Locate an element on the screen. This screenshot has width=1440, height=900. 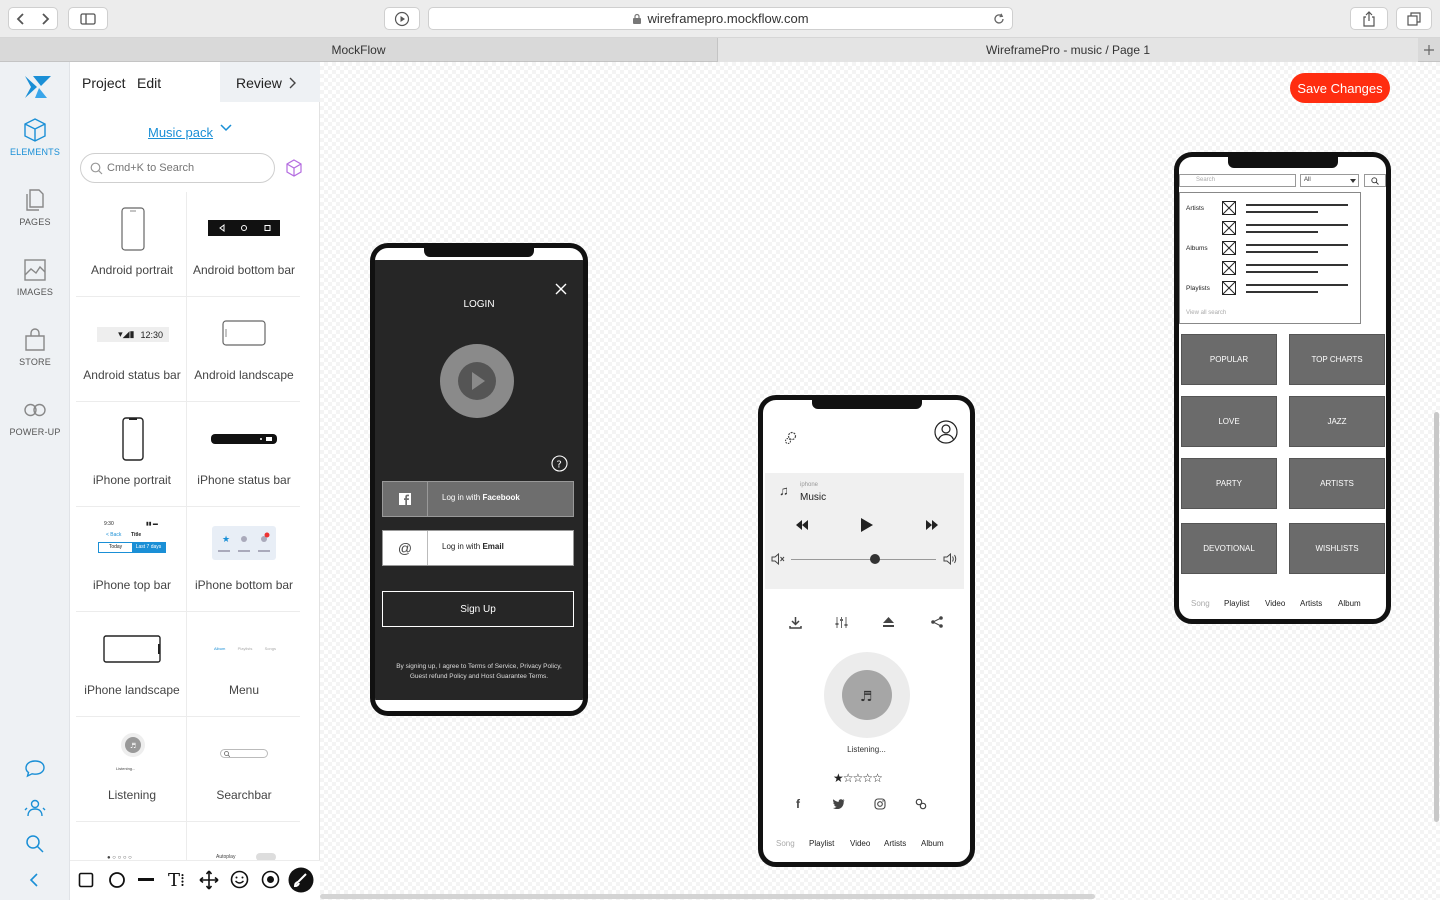
element-listening: ♬ Listening... Listening is located at coordinates (132, 770).